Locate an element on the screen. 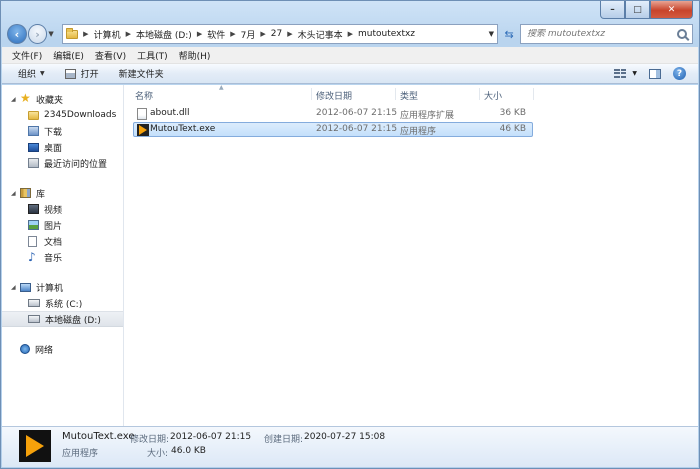  column-type: 类型 is located at coordinates (409, 95).